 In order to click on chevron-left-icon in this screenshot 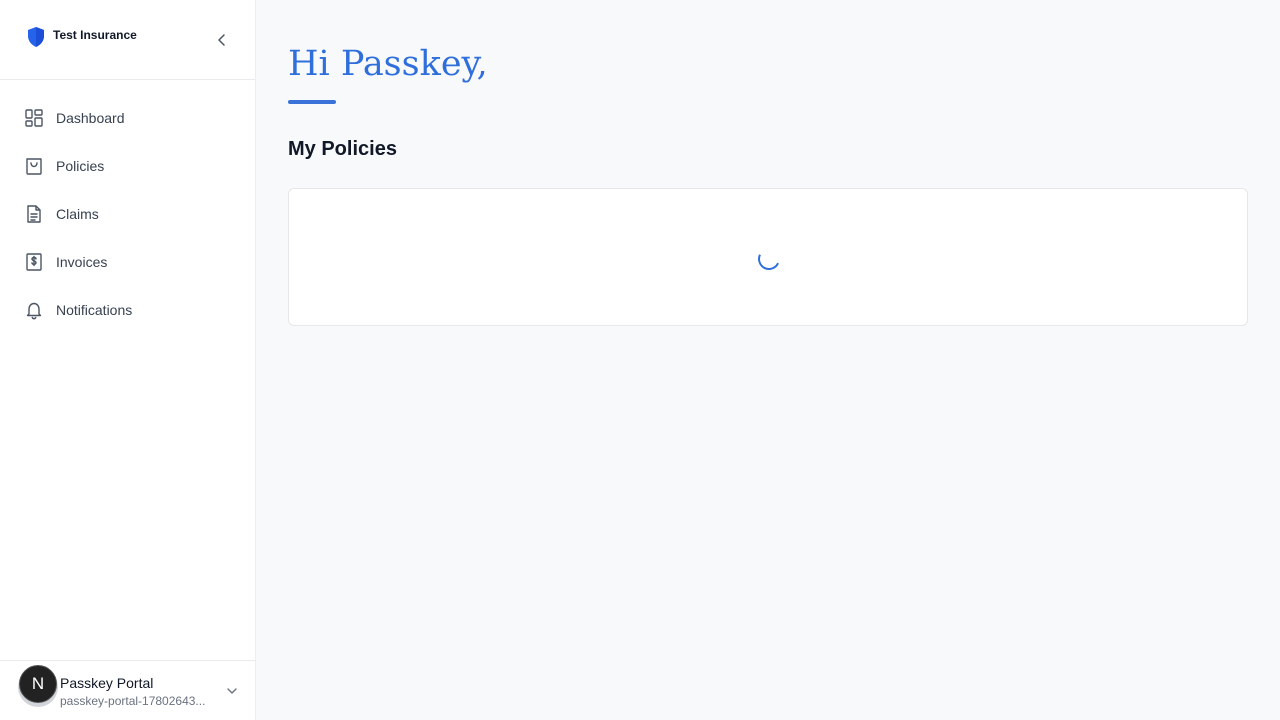, I will do `click(221, 40)`.